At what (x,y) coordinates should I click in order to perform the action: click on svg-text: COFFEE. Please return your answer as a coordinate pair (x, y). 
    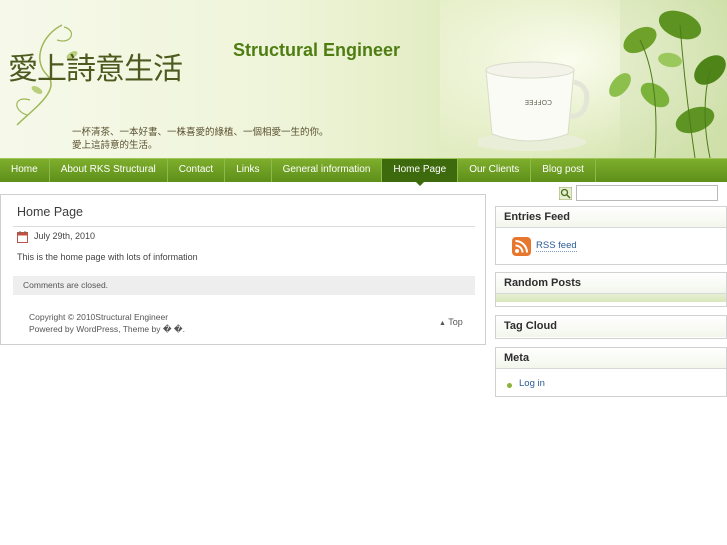
    Looking at the image, I should click on (538, 102).